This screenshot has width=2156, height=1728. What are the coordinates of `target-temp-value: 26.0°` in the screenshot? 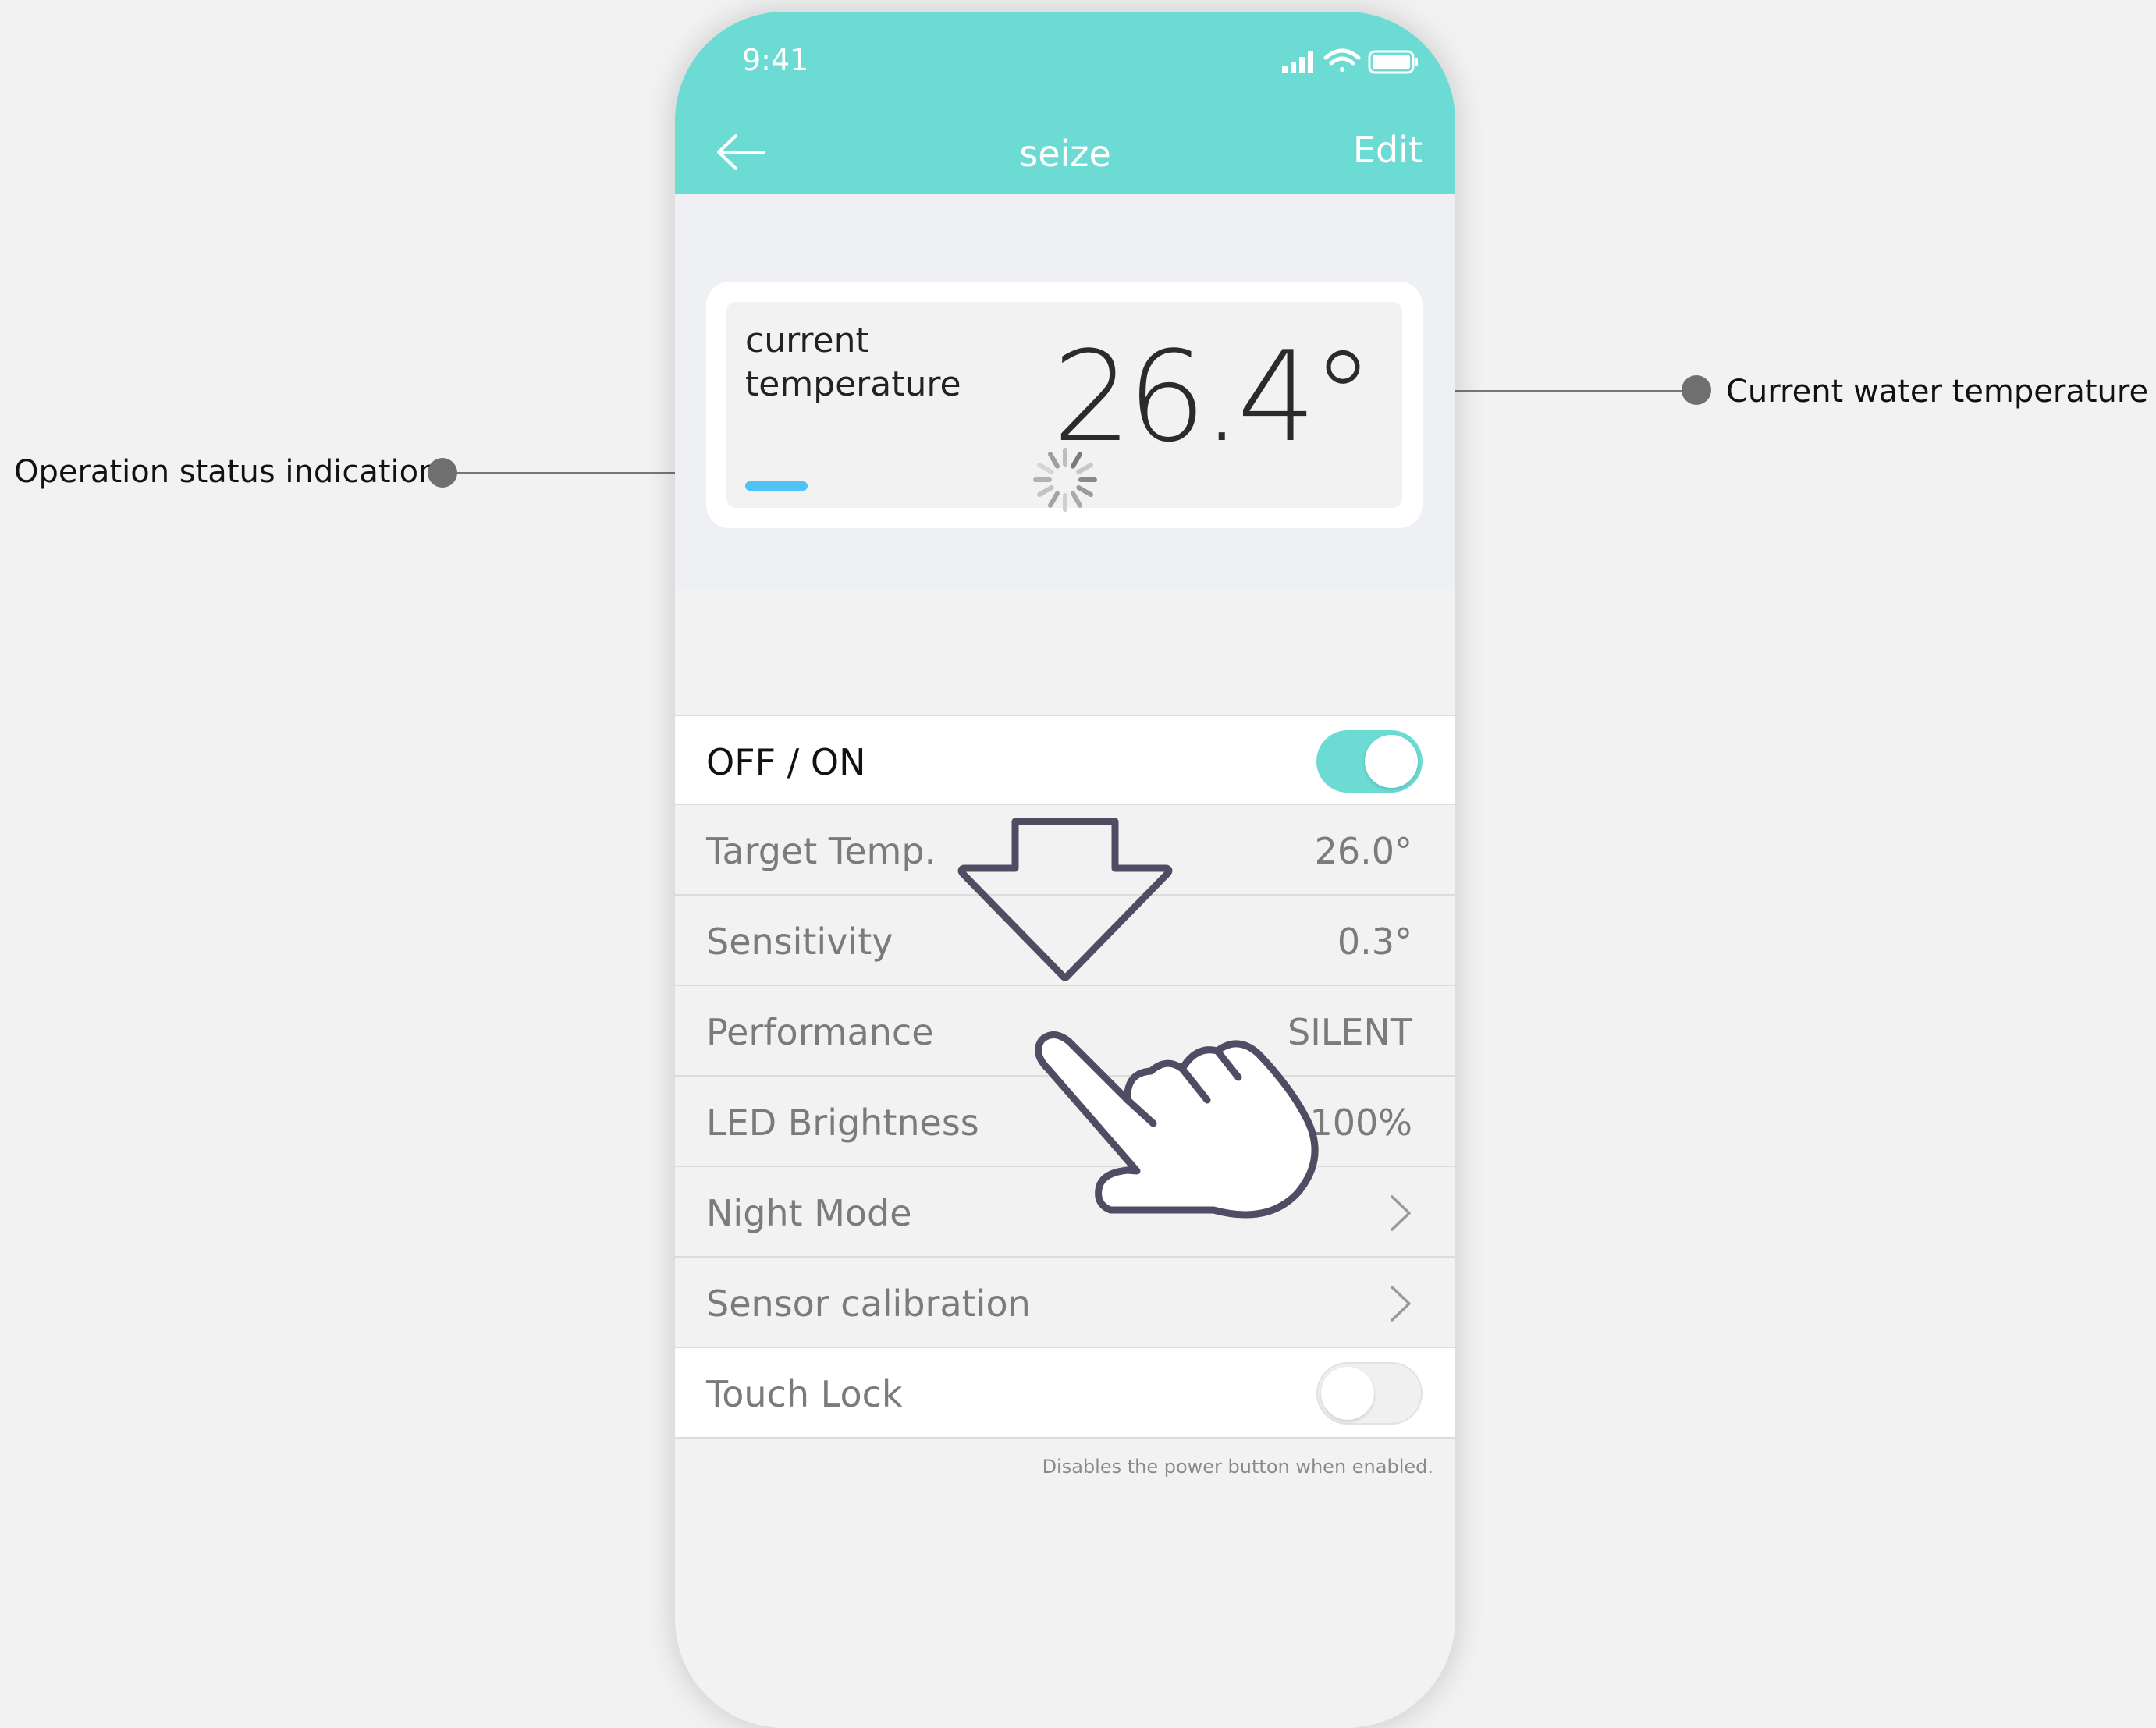 It's located at (1363, 851).